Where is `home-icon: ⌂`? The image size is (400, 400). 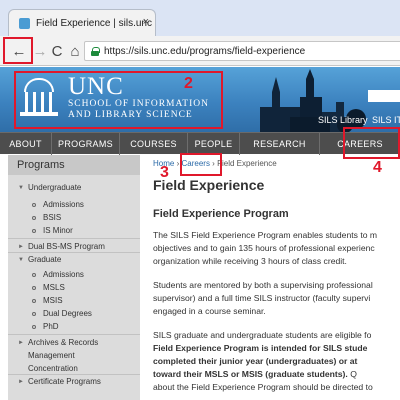 home-icon: ⌂ is located at coordinates (75, 51).